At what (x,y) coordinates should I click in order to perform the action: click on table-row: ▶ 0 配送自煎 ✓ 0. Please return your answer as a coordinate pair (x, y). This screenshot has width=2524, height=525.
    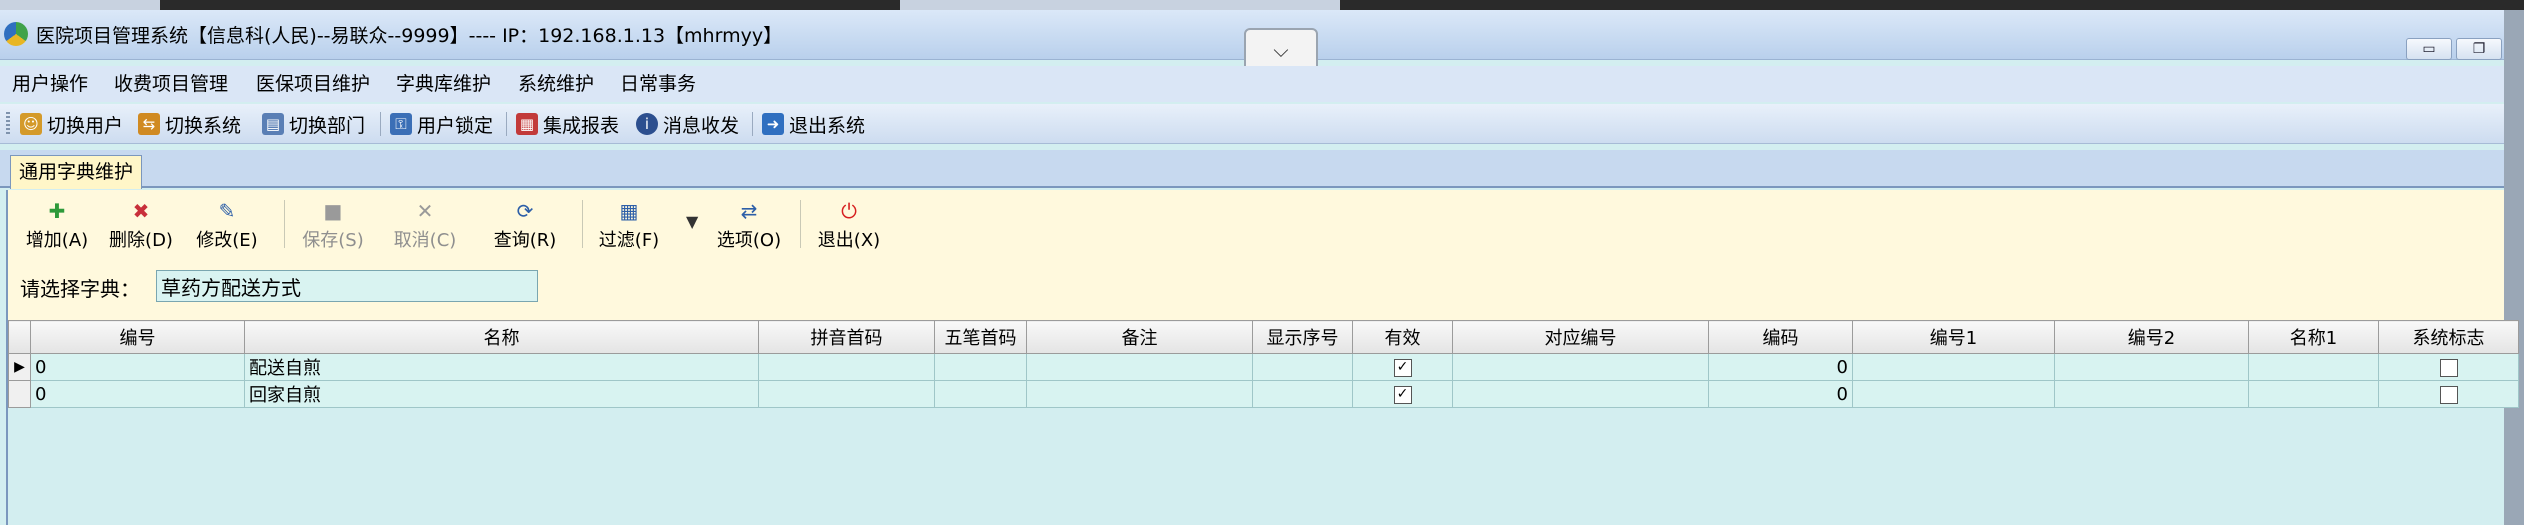
    Looking at the image, I should click on (1263, 367).